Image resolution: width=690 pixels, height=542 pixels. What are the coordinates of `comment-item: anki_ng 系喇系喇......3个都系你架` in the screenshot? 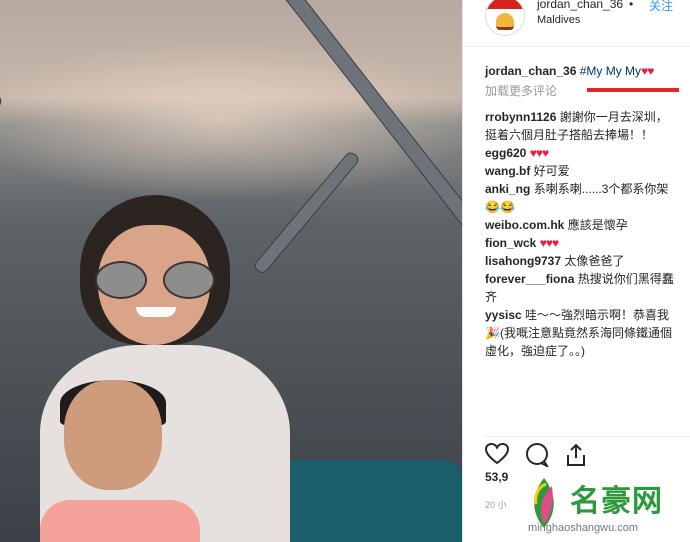 It's located at (587, 189).